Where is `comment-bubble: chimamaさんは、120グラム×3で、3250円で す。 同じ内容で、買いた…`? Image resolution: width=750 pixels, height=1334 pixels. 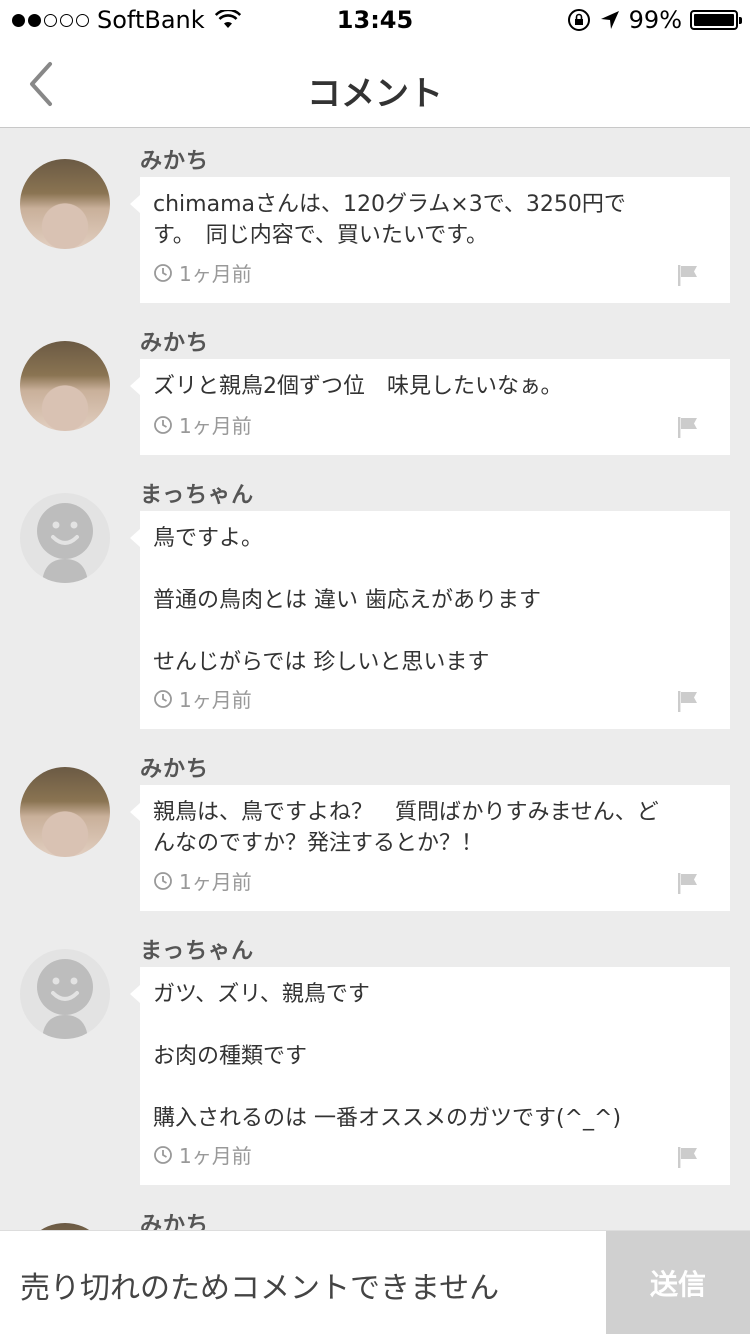
comment-bubble: chimamaさんは、120グラム×3で、3250円で す。 同じ内容で、買いた… is located at coordinates (430, 240).